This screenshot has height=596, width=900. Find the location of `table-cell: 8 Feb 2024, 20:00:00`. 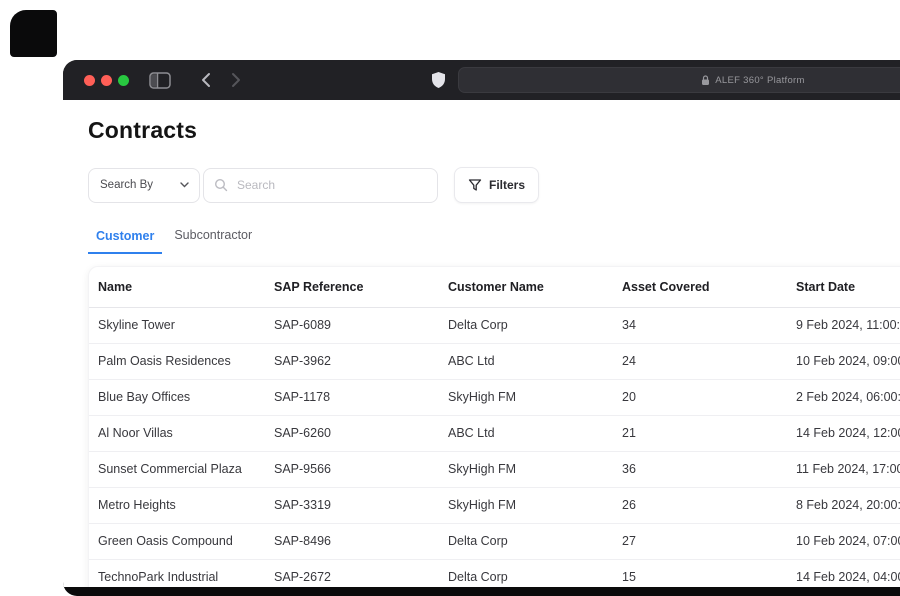

table-cell: 8 Feb 2024, 20:00:00 is located at coordinates (843, 505).